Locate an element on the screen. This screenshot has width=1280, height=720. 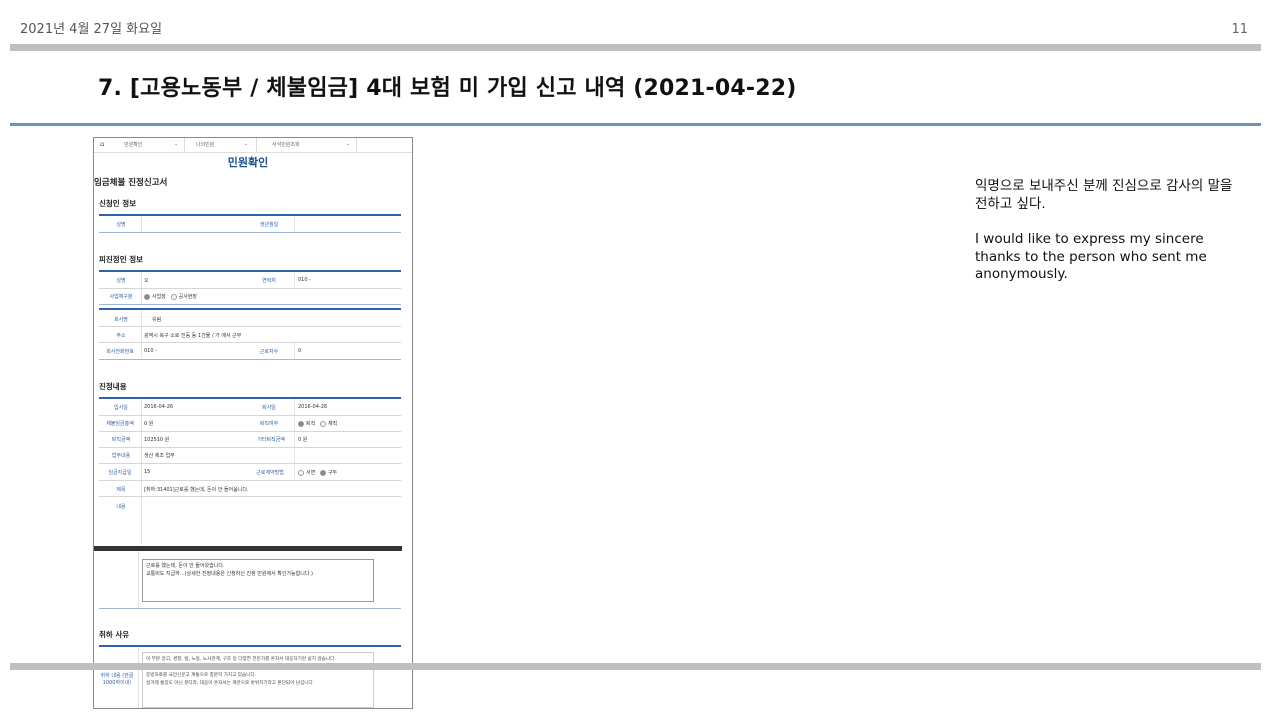
field-label: 제목 is located at coordinates (121, 490).